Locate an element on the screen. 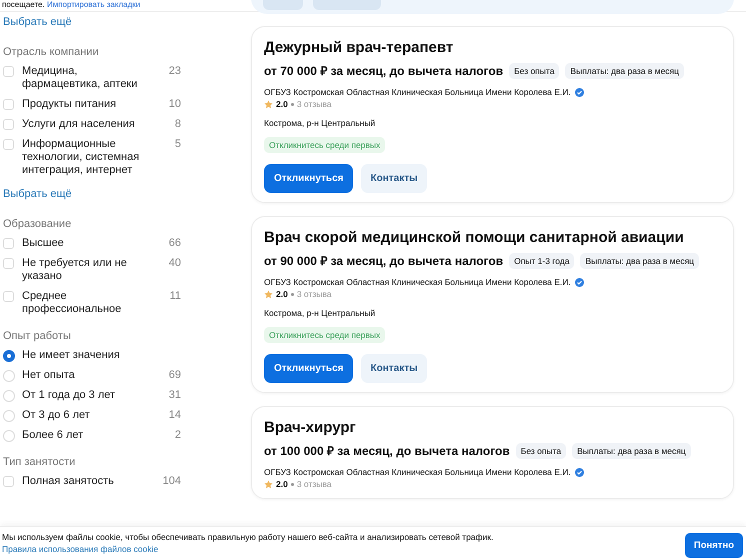 Image resolution: width=746 pixels, height=559 pixels. vacancy-title: Врач-хирург is located at coordinates (492, 427).